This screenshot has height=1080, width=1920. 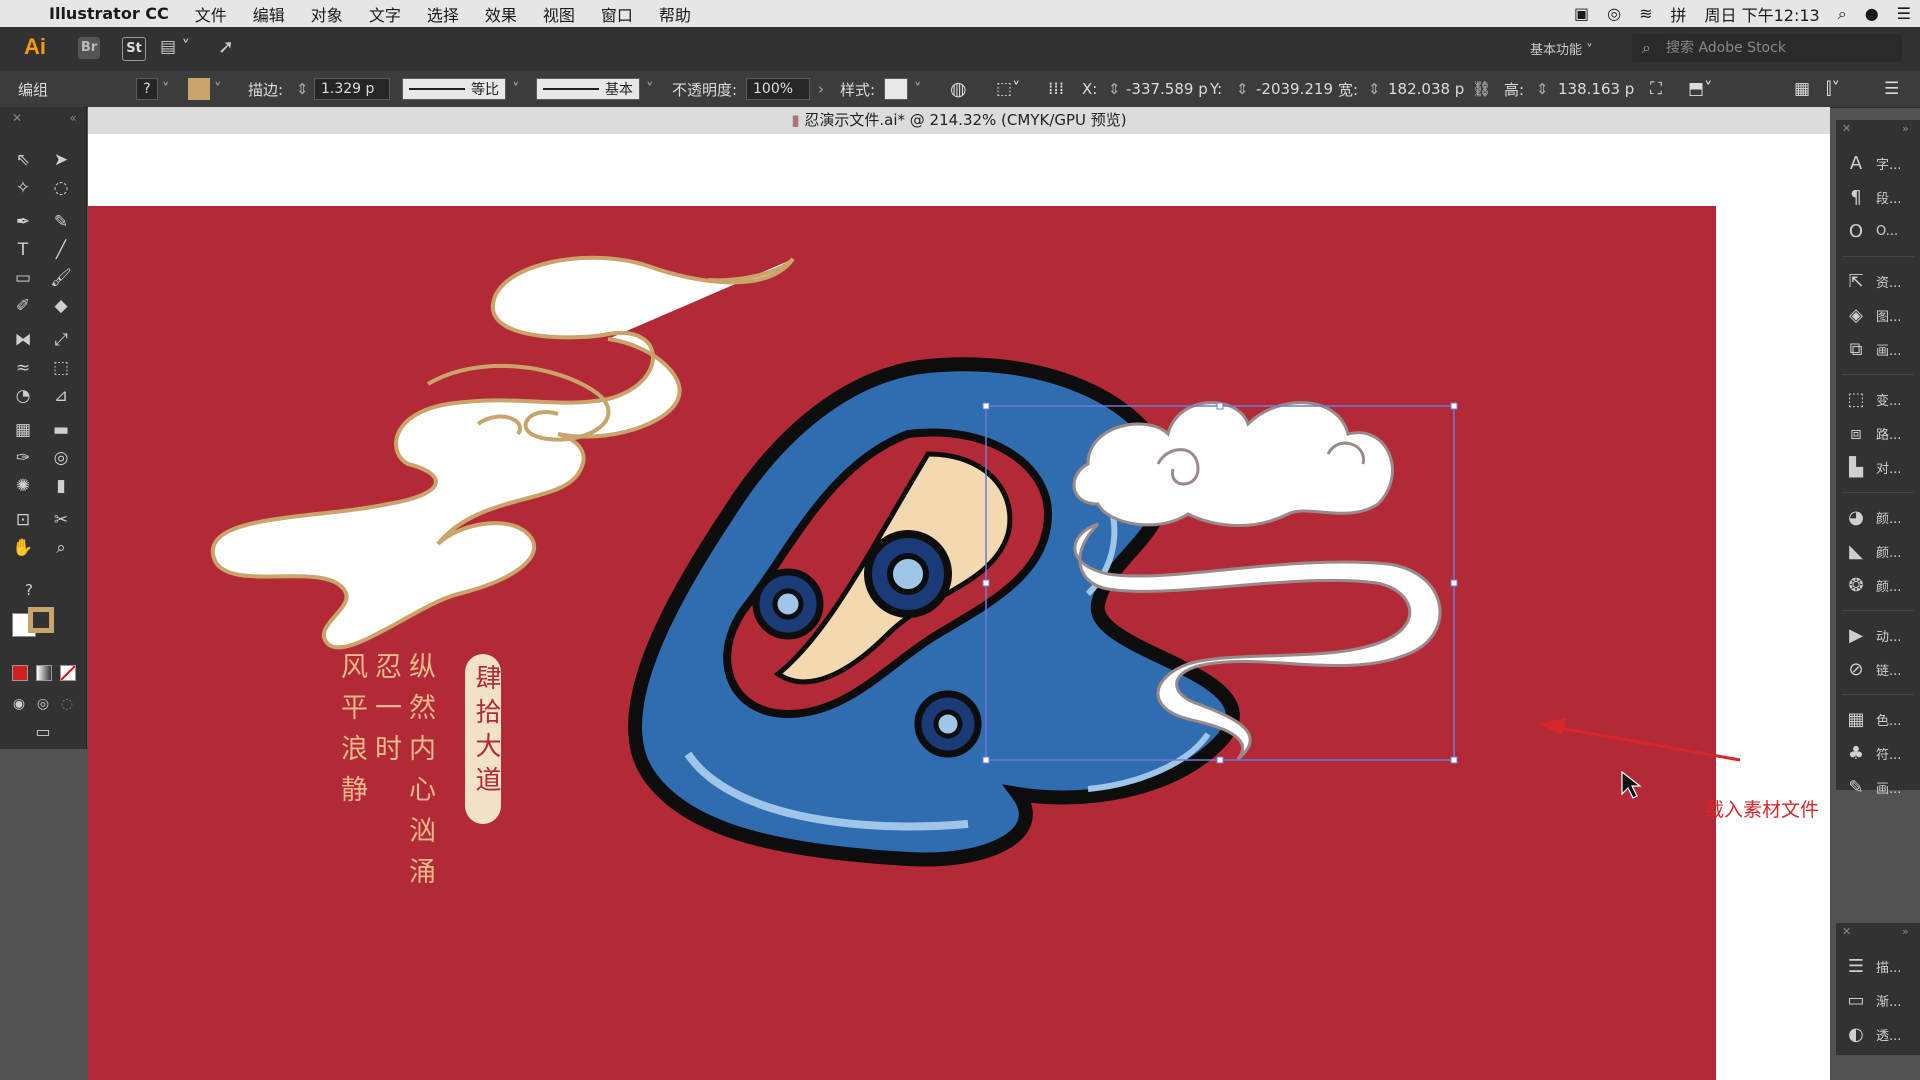 I want to click on arrange-documents-icon: ▤ ˅, so click(x=175, y=47).